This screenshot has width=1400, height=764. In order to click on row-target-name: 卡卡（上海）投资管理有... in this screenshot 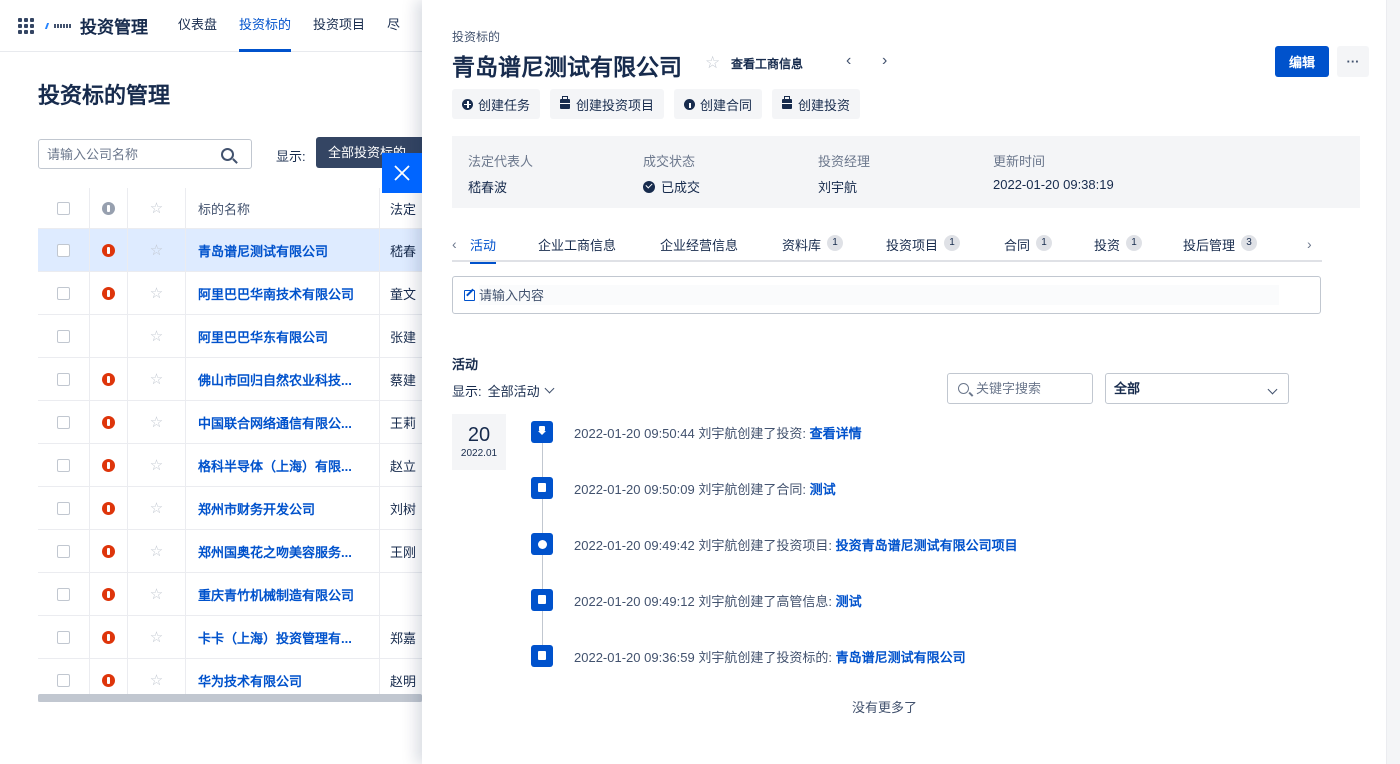, I will do `click(283, 637)`.